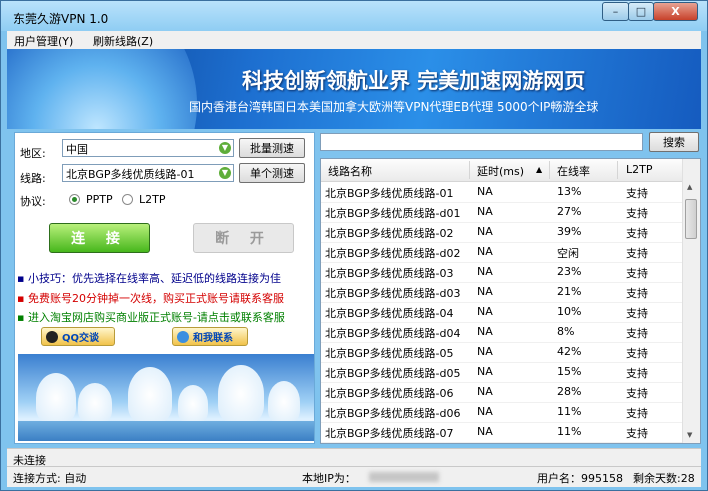 This screenshot has width=708, height=491. What do you see at coordinates (50, 478) in the screenshot?
I see `connection-mode: 连接方式: 自动` at bounding box center [50, 478].